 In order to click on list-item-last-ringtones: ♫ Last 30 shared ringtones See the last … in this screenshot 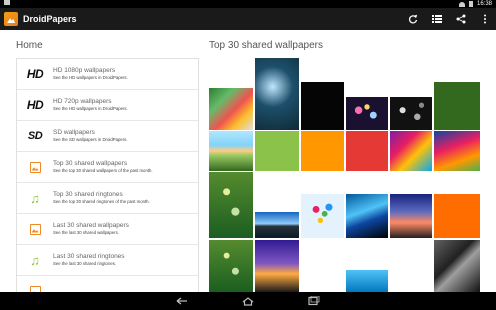, I will do `click(107, 260)`.